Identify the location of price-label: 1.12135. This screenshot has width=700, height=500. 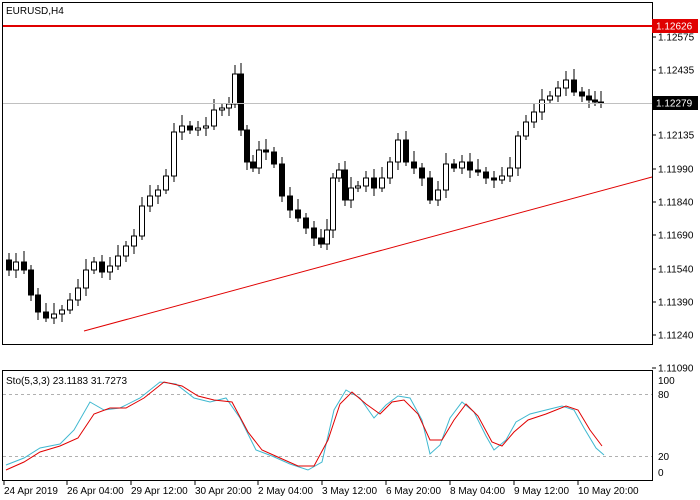
(676, 136).